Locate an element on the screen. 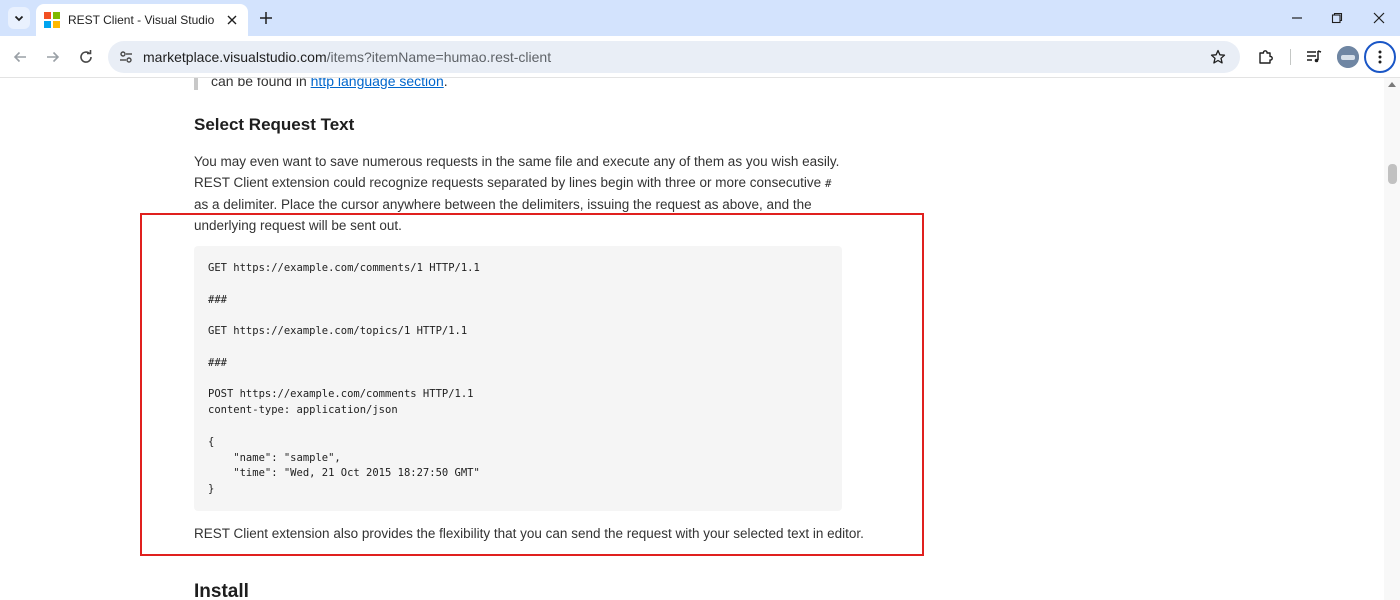 The width and height of the screenshot is (1400, 600). site-info-button is located at coordinates (126, 57).